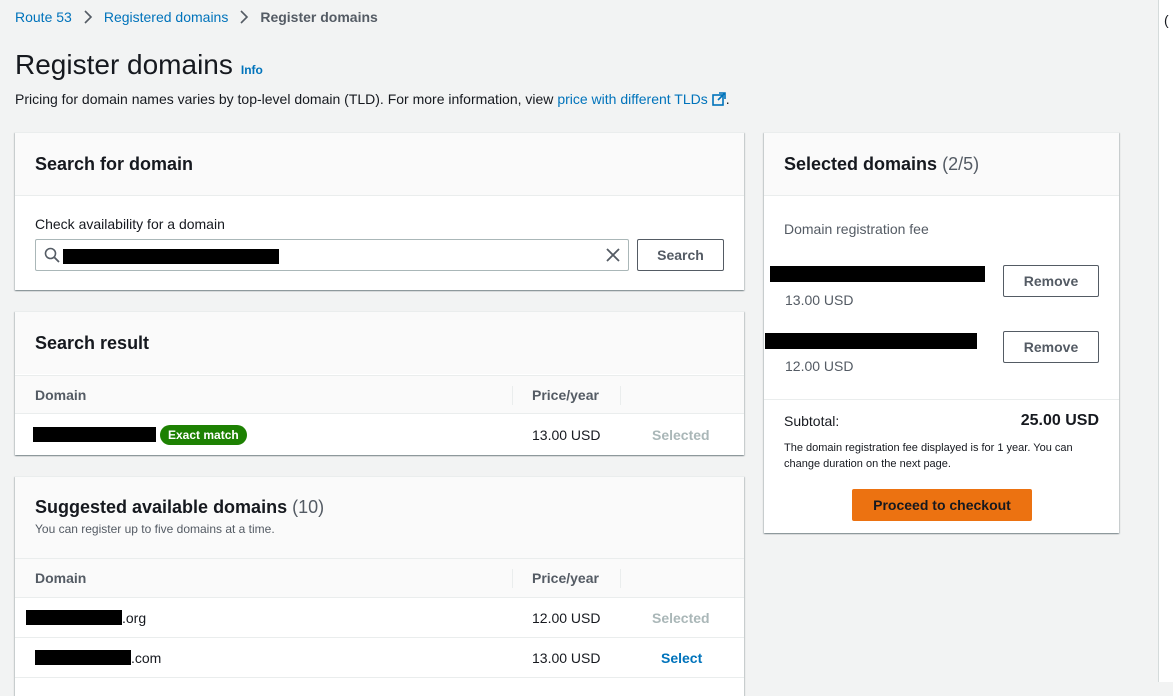  Describe the element at coordinates (961, 163) in the screenshot. I see `selected-count: (2/5)` at that location.